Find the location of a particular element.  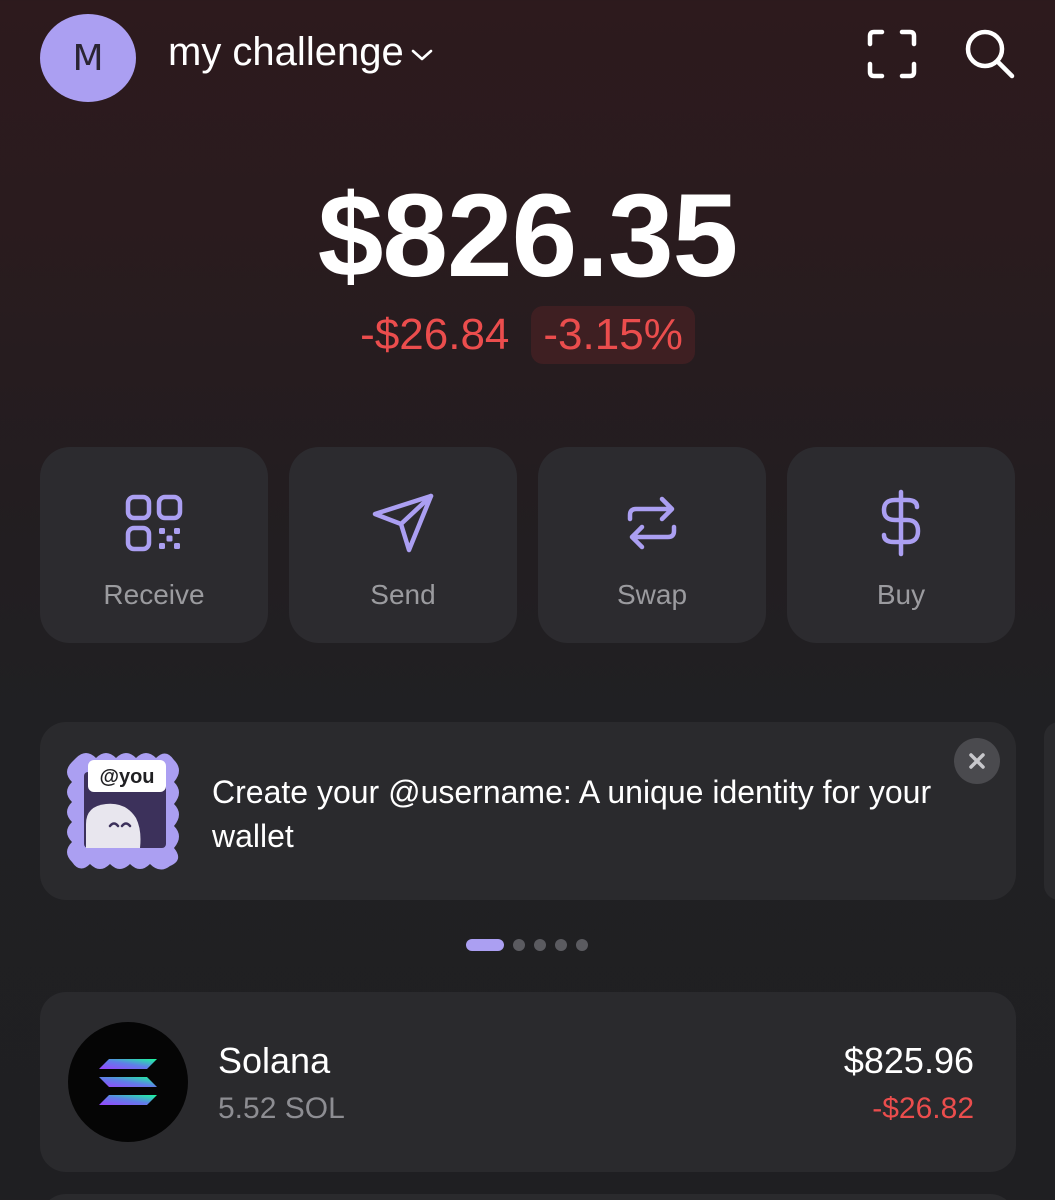

scan-frame-icon is located at coordinates (892, 54).